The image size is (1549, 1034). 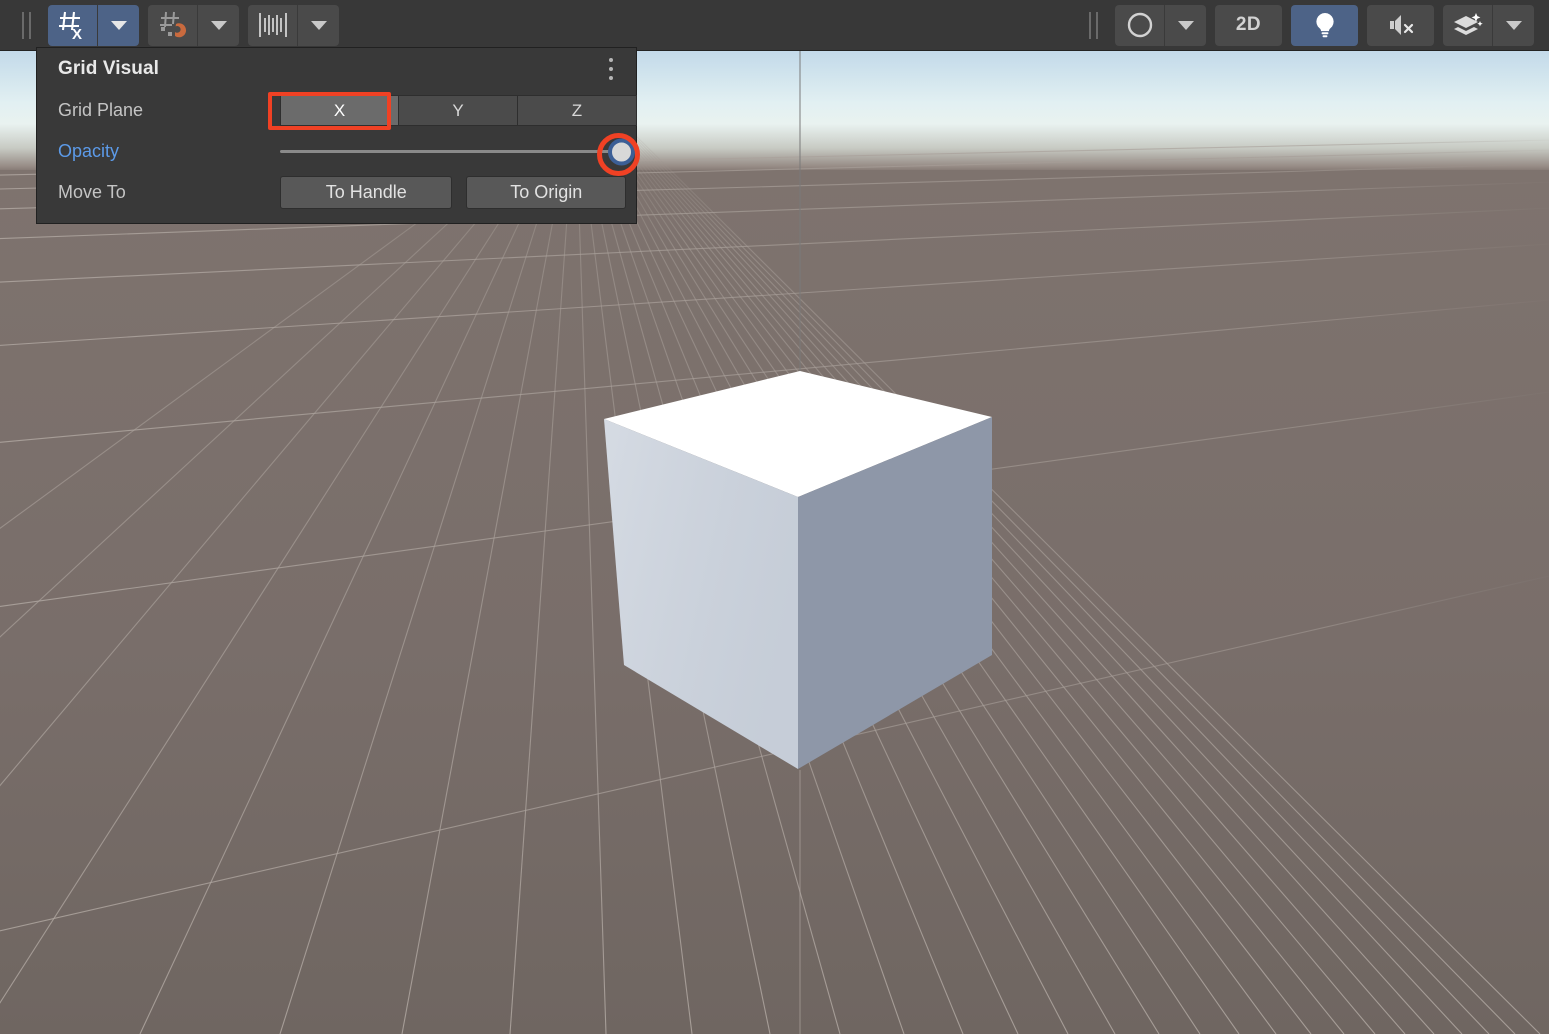 What do you see at coordinates (27, 25) in the screenshot?
I see `toolbar-drag-handle` at bounding box center [27, 25].